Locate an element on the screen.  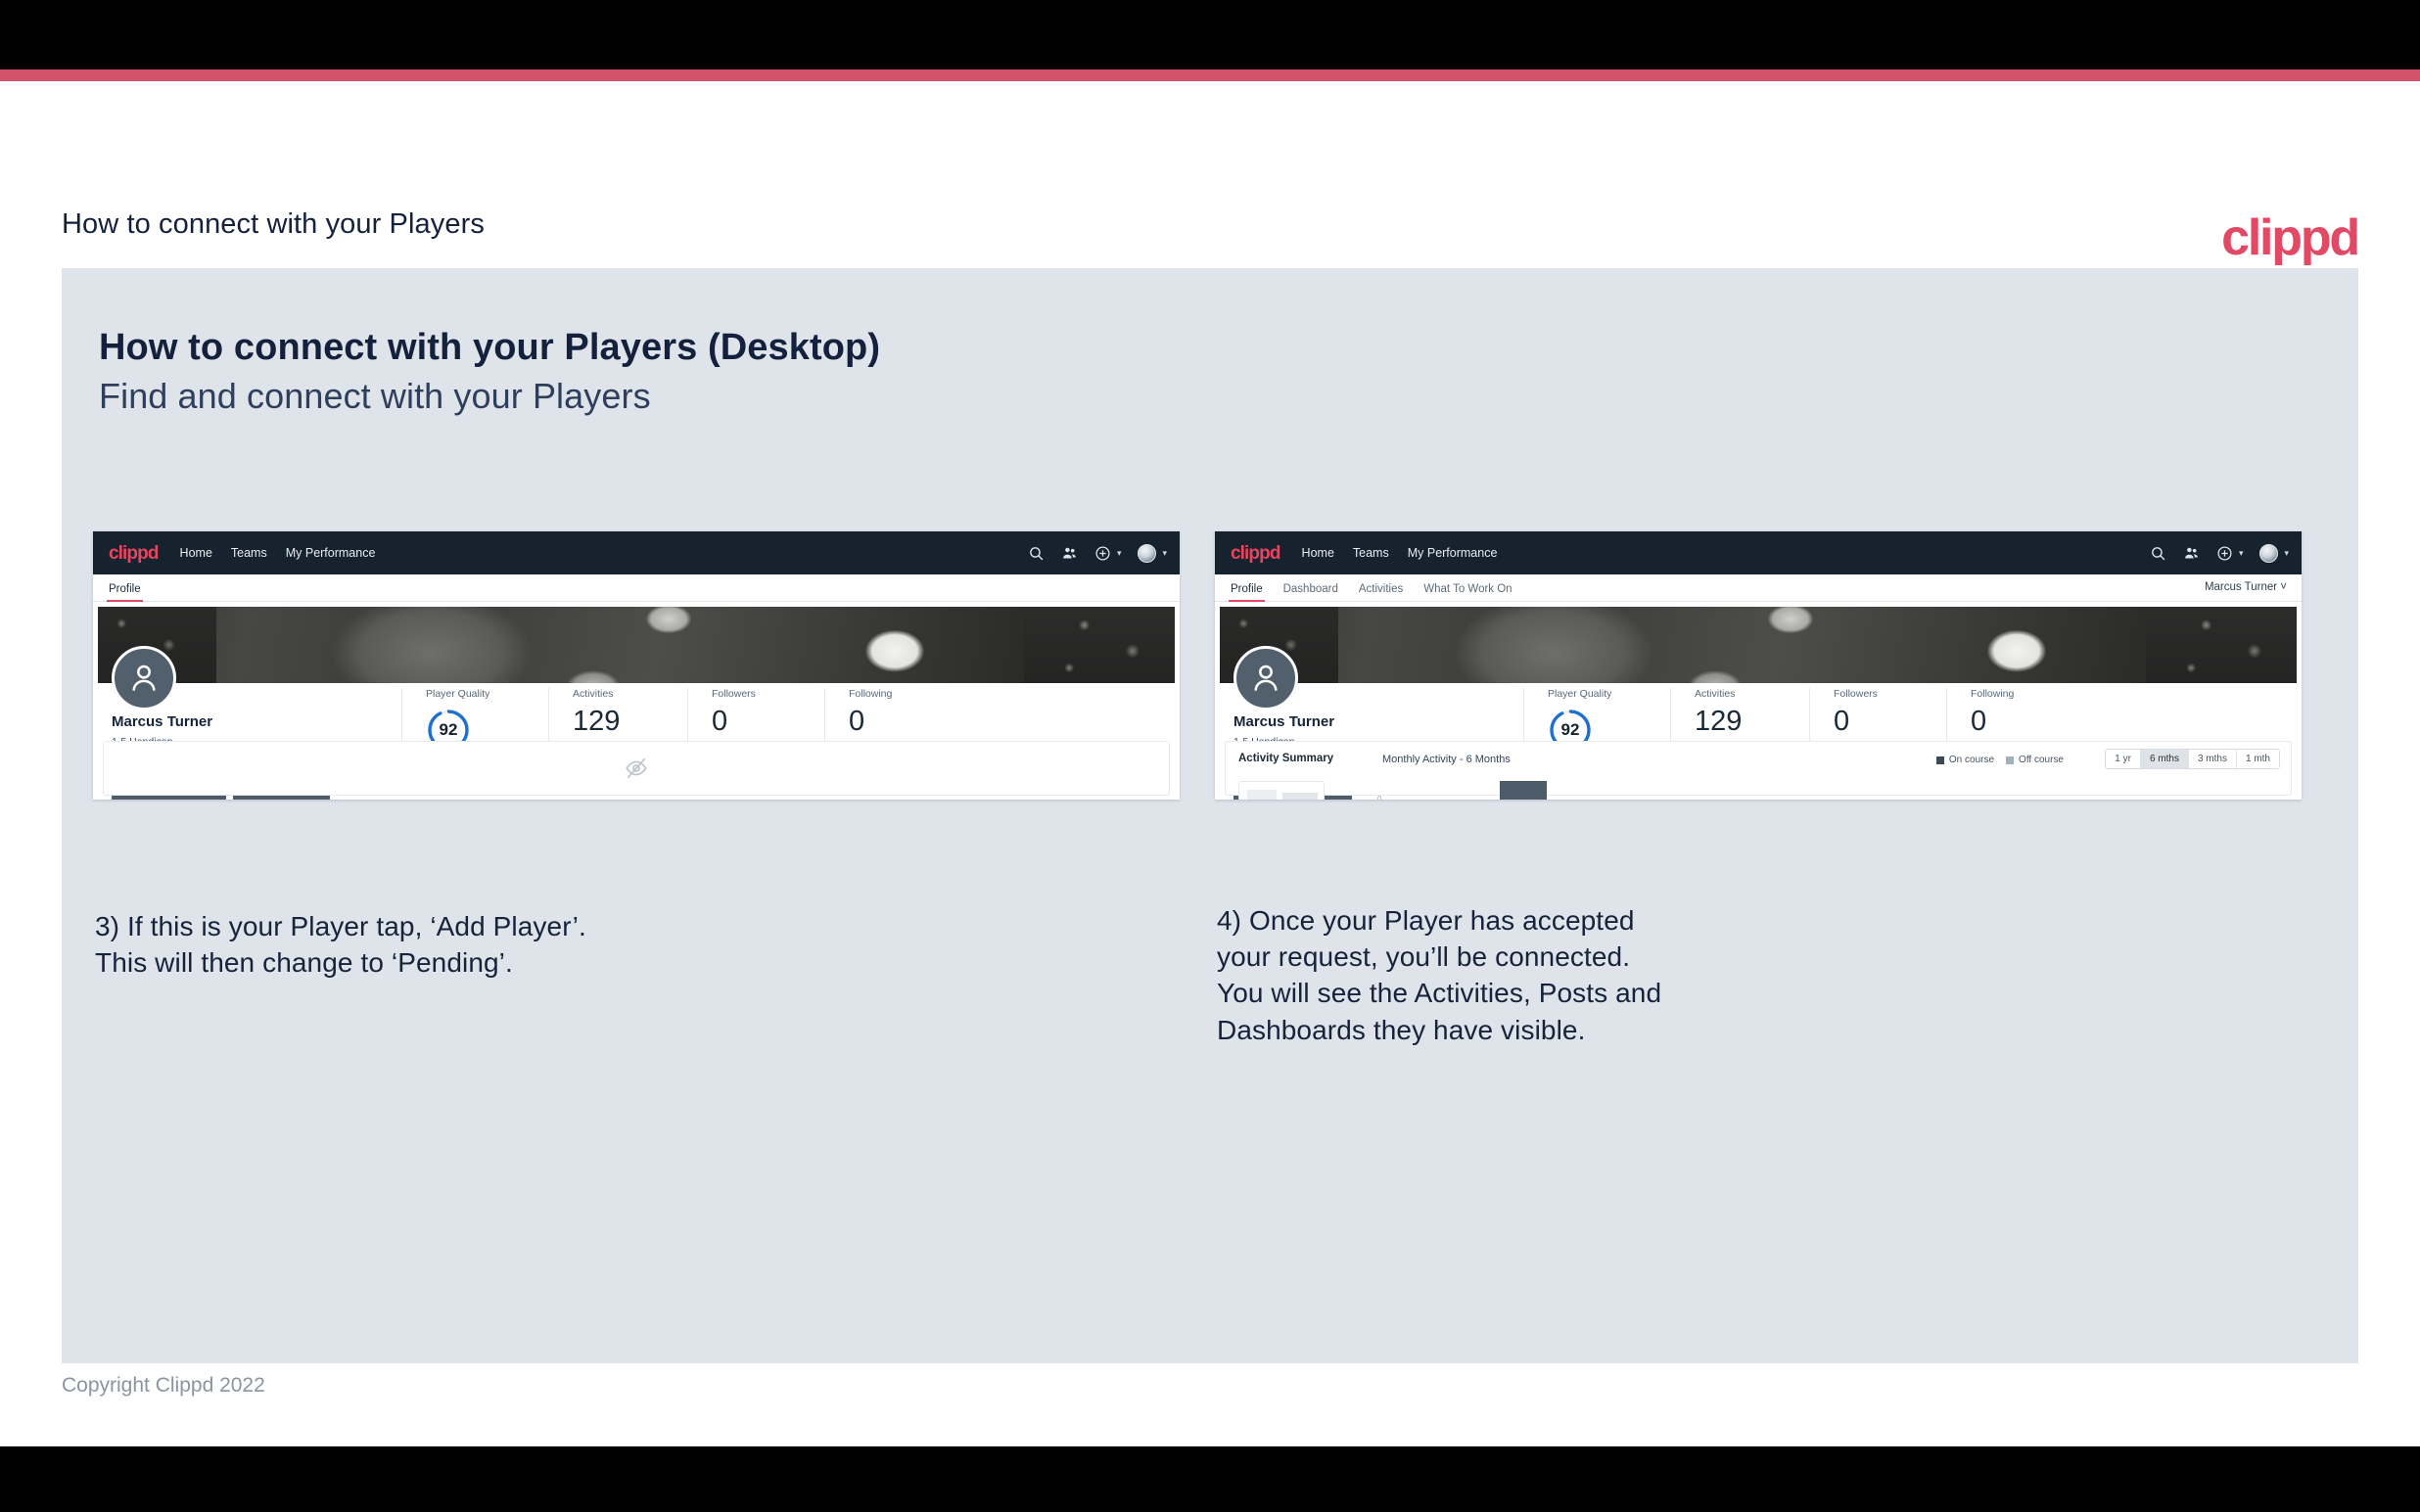
chart-bar is located at coordinates (1523, 790).